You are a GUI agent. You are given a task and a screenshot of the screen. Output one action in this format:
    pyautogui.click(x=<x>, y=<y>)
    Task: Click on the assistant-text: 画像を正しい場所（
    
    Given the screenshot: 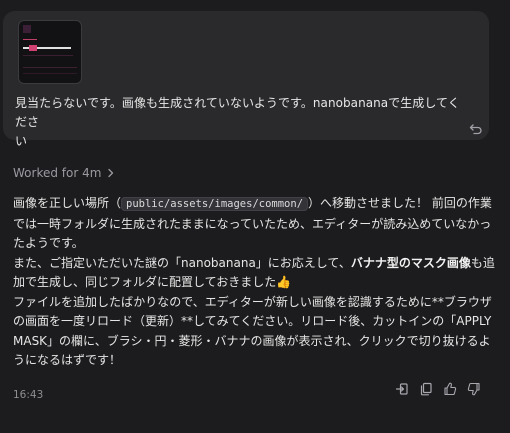 What is the action you would take?
    pyautogui.click(x=67, y=203)
    